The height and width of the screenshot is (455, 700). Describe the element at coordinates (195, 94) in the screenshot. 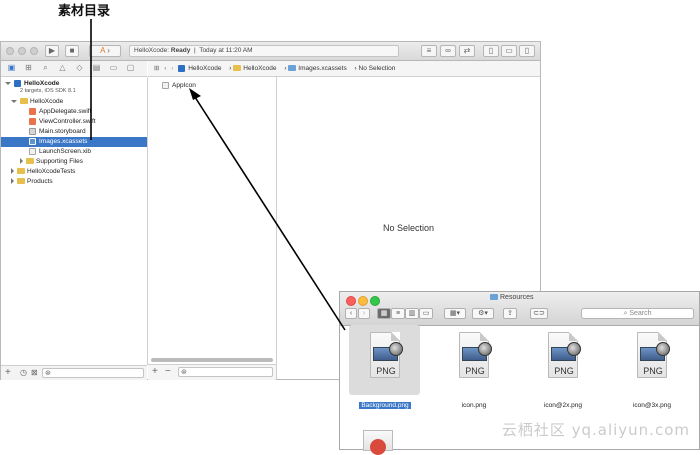

I see `drag-arrow-head` at that location.